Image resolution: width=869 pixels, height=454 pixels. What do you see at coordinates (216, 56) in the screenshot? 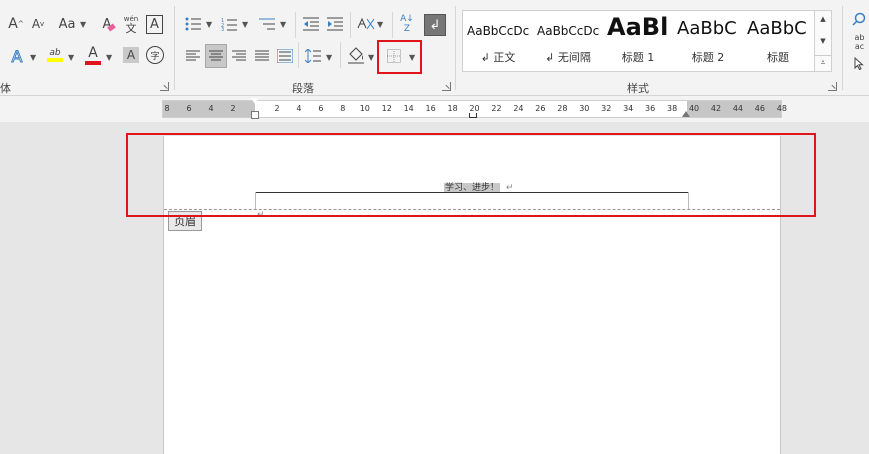
I see `align-center-button` at bounding box center [216, 56].